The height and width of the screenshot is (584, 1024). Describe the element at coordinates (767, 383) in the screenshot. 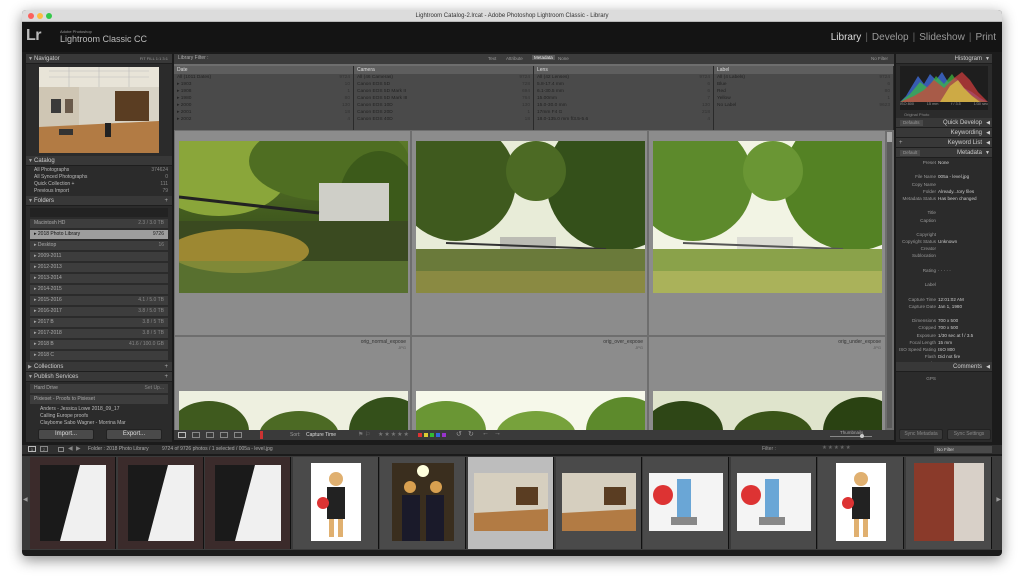

I see `grid-cell: orig_under_expose JPG` at that location.